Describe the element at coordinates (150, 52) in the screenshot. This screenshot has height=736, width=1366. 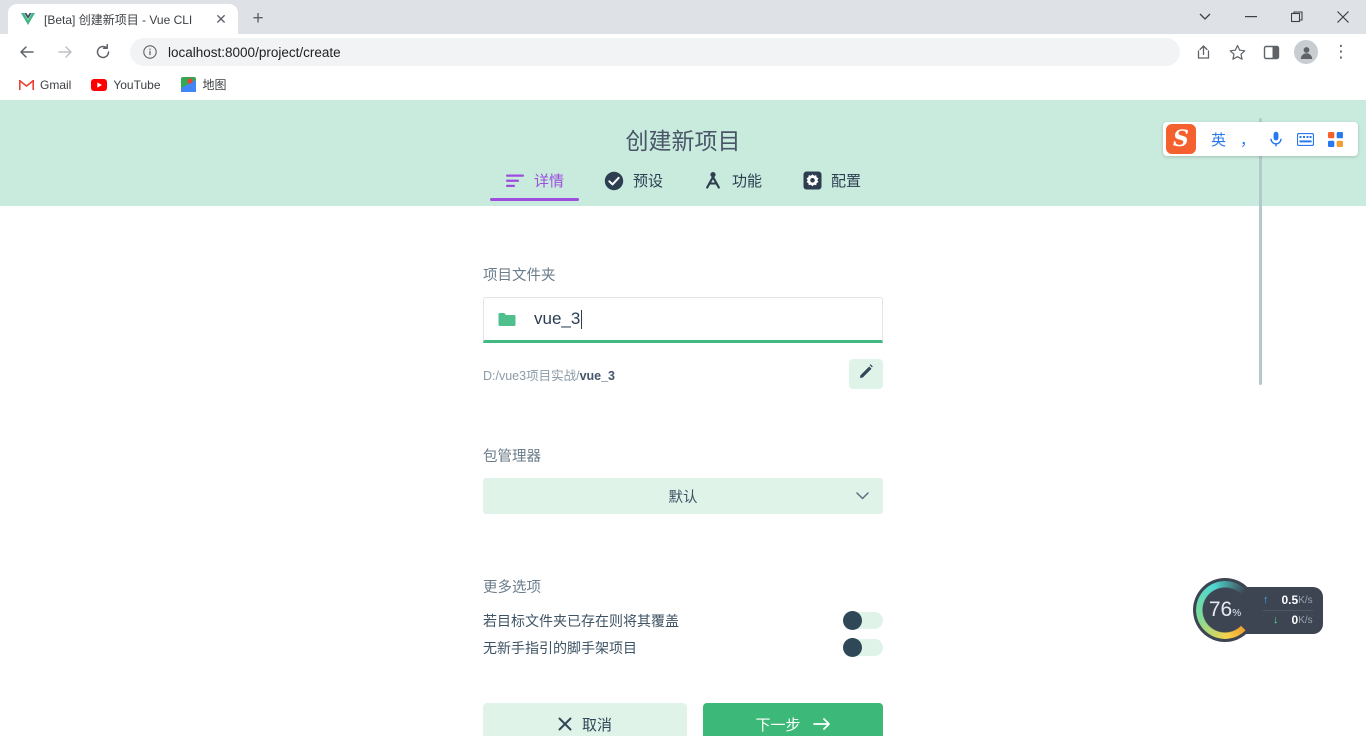
I see `site-info-icon` at that location.